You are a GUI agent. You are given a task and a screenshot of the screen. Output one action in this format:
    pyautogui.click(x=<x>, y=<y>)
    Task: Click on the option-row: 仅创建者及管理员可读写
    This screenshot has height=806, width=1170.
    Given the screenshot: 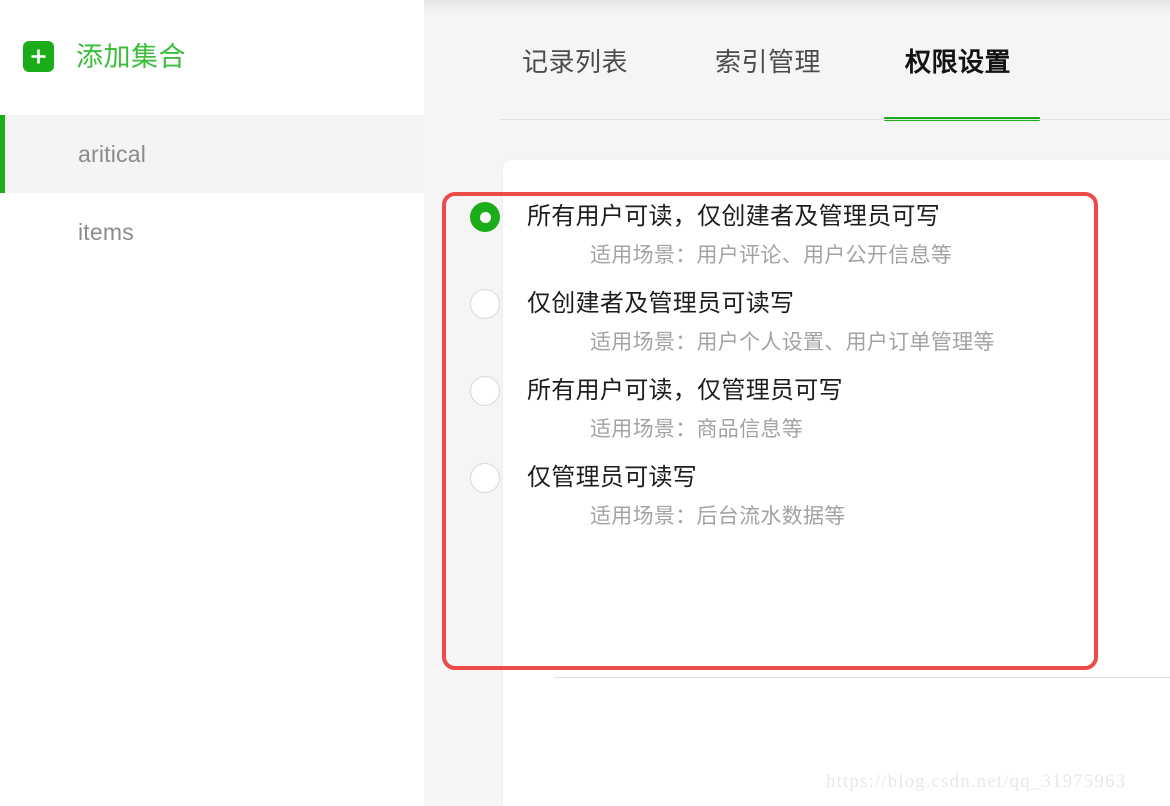 What is the action you would take?
    pyautogui.click(x=775, y=303)
    